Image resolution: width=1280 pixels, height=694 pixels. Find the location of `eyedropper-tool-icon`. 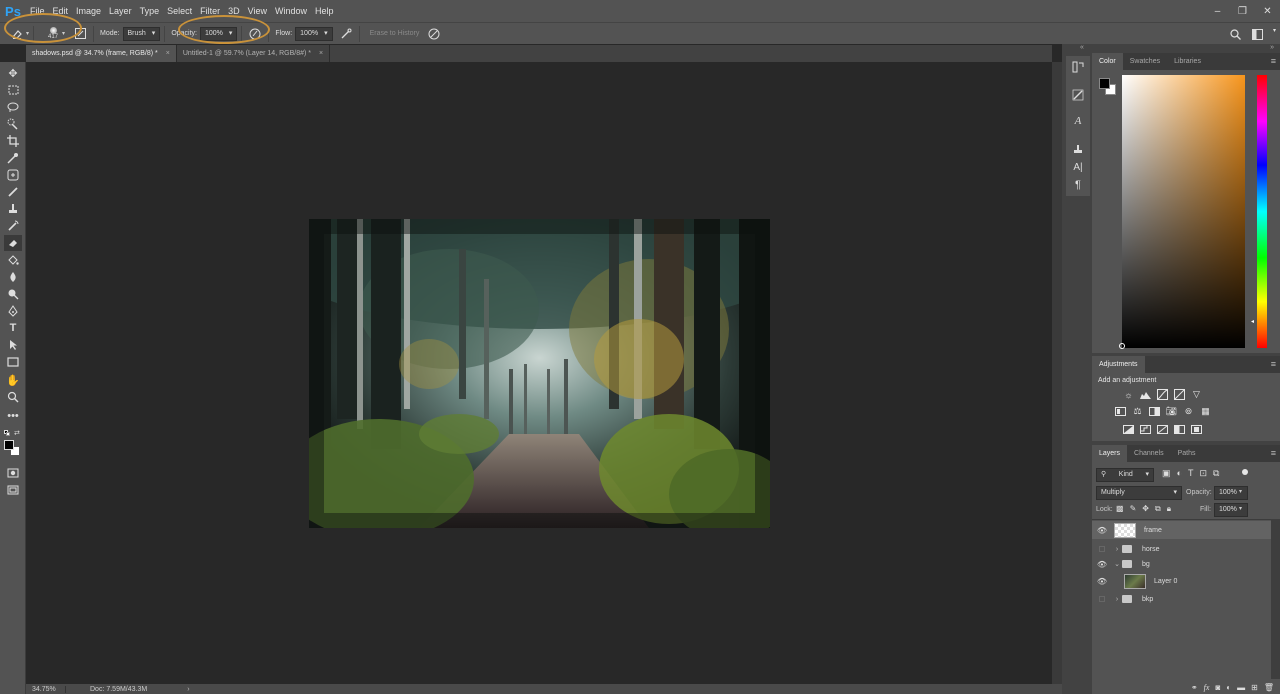

eyedropper-tool-icon is located at coordinates (13, 158).